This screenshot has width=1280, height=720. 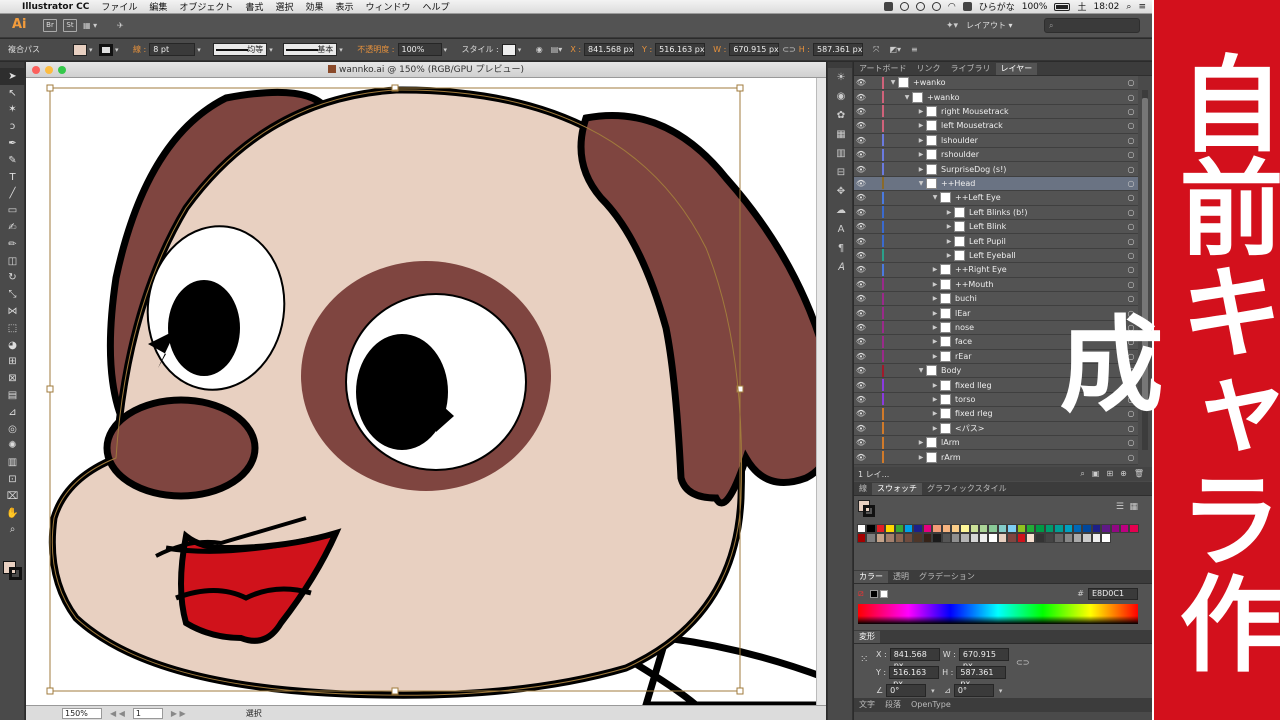 I want to click on stroke-label: 線 :, so click(x=139, y=49).